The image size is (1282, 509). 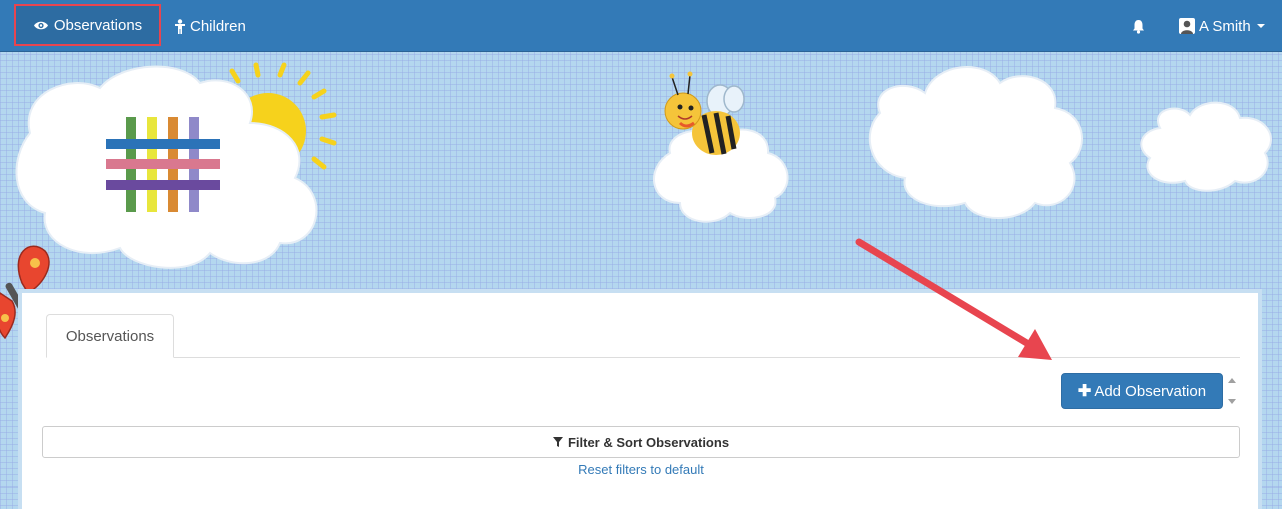 I want to click on filter-sort-label: Filter & Sort Observations, so click(x=648, y=442).